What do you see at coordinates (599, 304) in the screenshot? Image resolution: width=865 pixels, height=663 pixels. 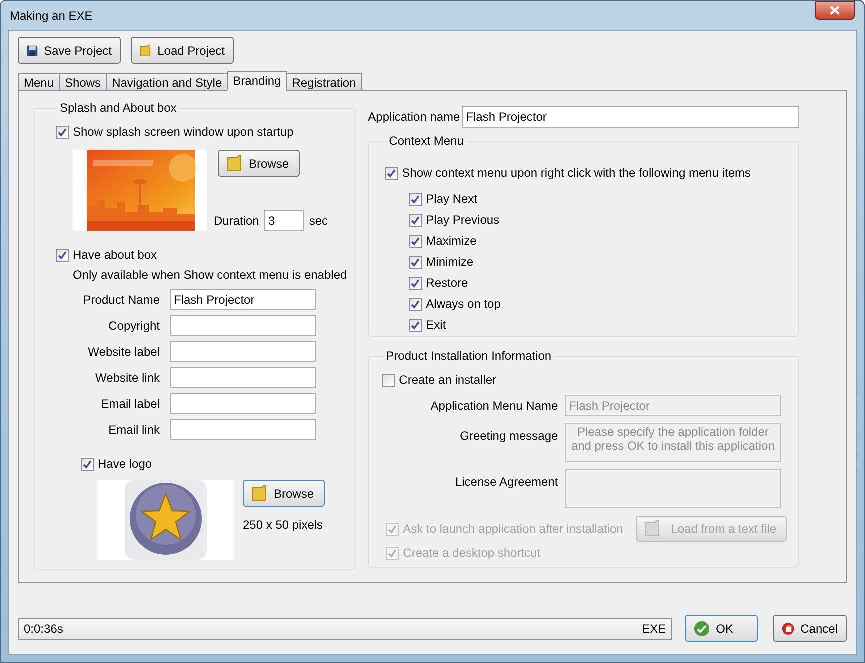 I see `checkbox: Always on top` at bounding box center [599, 304].